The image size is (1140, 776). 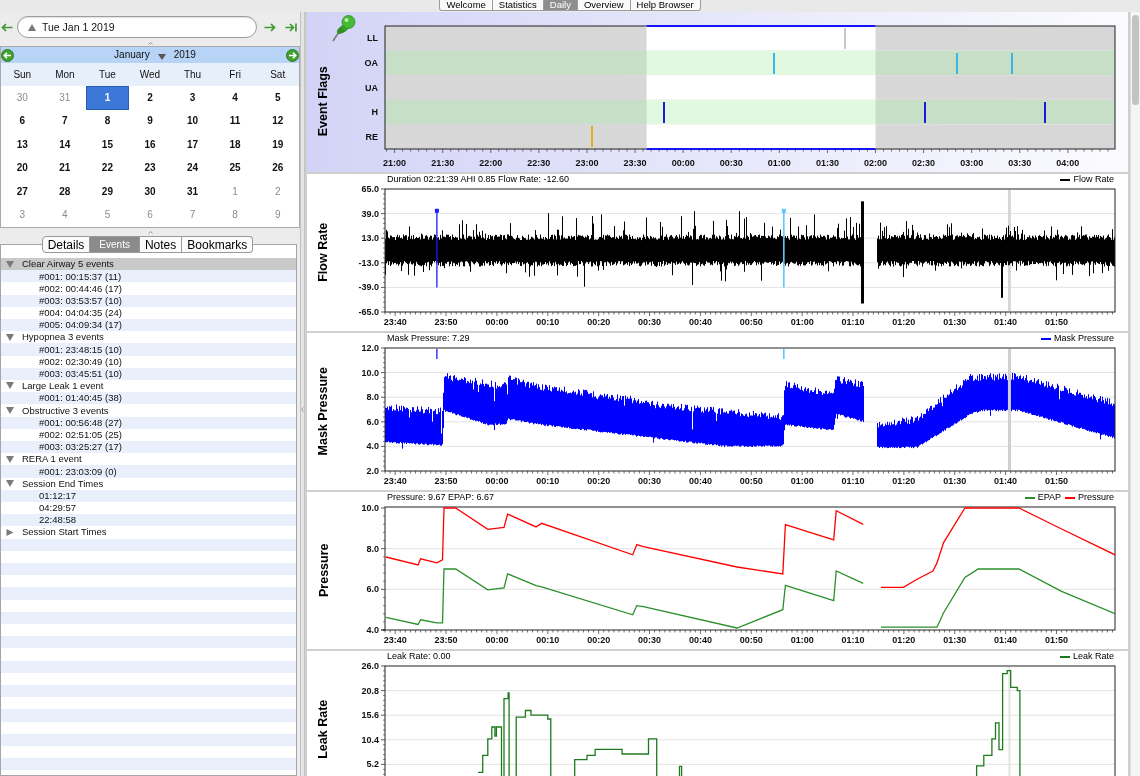 I want to click on calendar-day: 20, so click(x=22, y=168).